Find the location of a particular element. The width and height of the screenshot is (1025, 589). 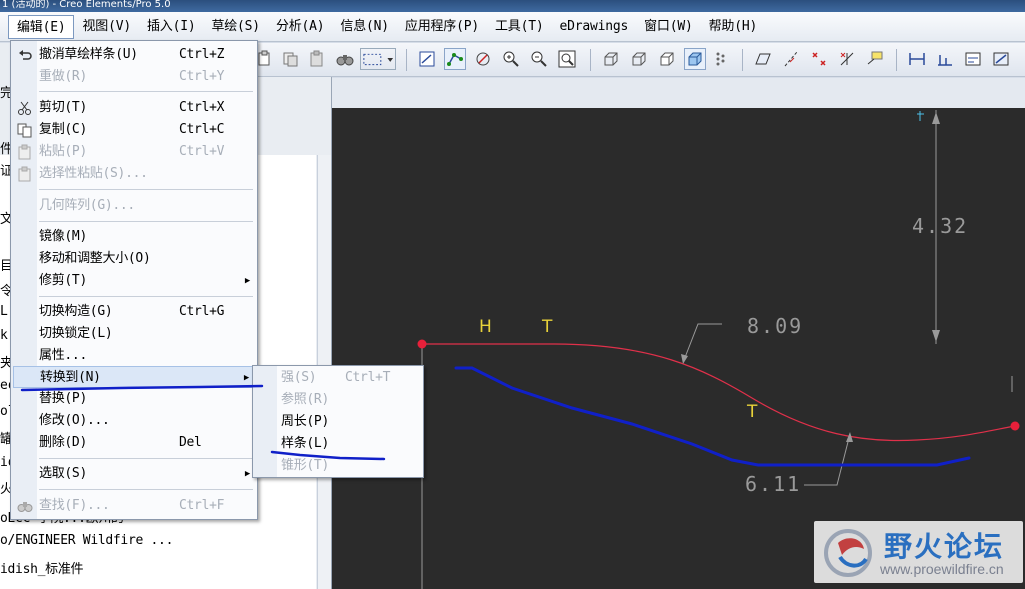

refit-icon is located at coordinates (567, 59).